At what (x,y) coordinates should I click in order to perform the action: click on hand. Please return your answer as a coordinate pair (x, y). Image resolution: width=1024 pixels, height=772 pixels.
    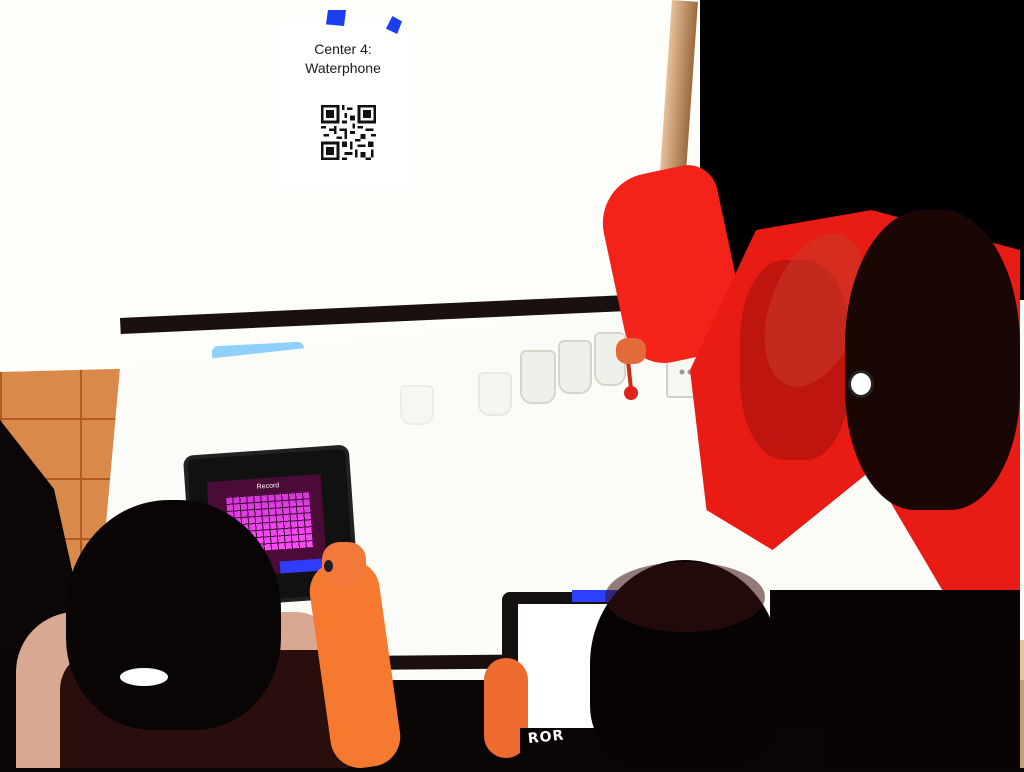
    Looking at the image, I should click on (631, 351).